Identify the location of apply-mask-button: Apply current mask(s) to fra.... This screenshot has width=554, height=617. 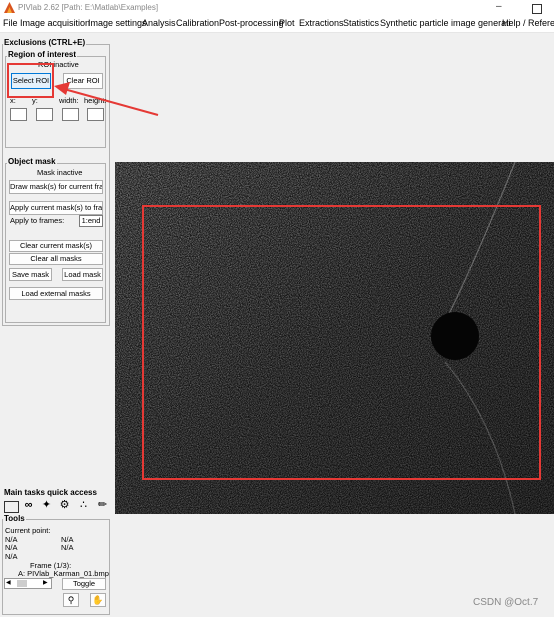
(56, 208).